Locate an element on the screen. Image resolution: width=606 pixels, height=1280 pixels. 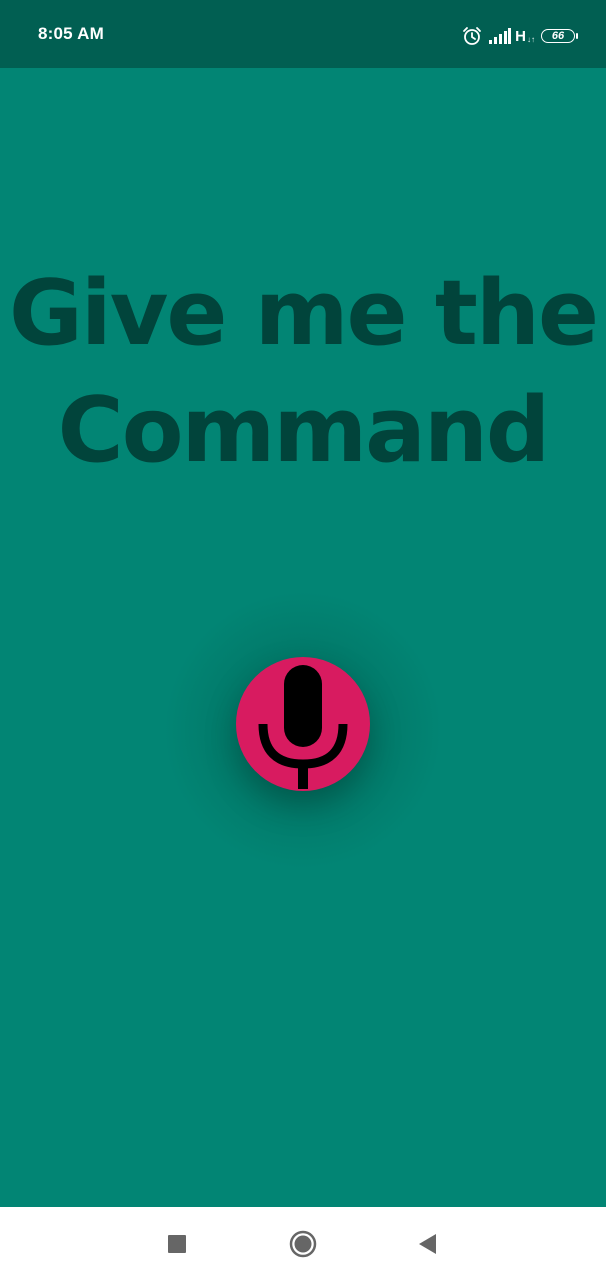
battery-level: 66 is located at coordinates (558, 35).